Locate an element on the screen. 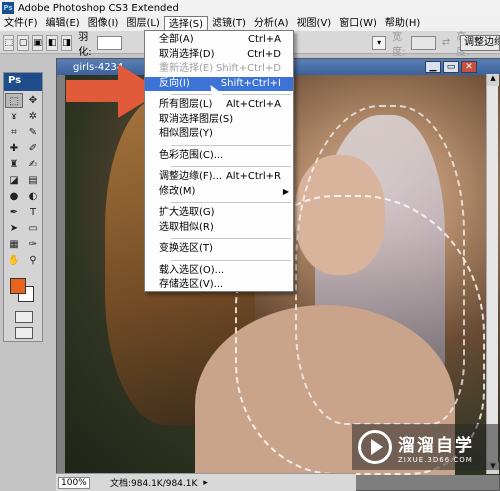  menu-window: 窗口(W) is located at coordinates (358, 24).